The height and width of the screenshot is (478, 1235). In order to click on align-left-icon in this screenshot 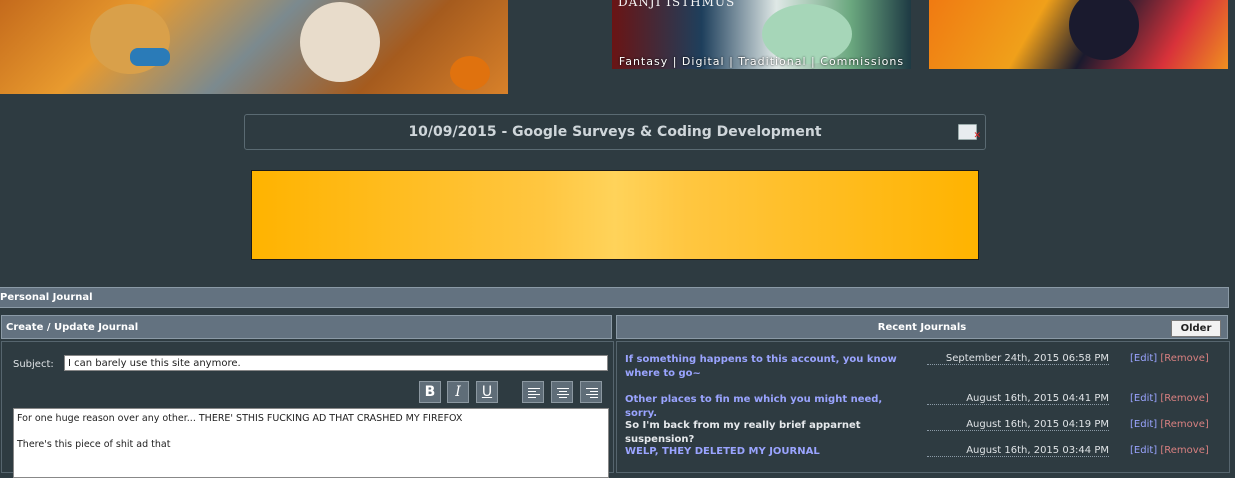, I will do `click(534, 394)`.